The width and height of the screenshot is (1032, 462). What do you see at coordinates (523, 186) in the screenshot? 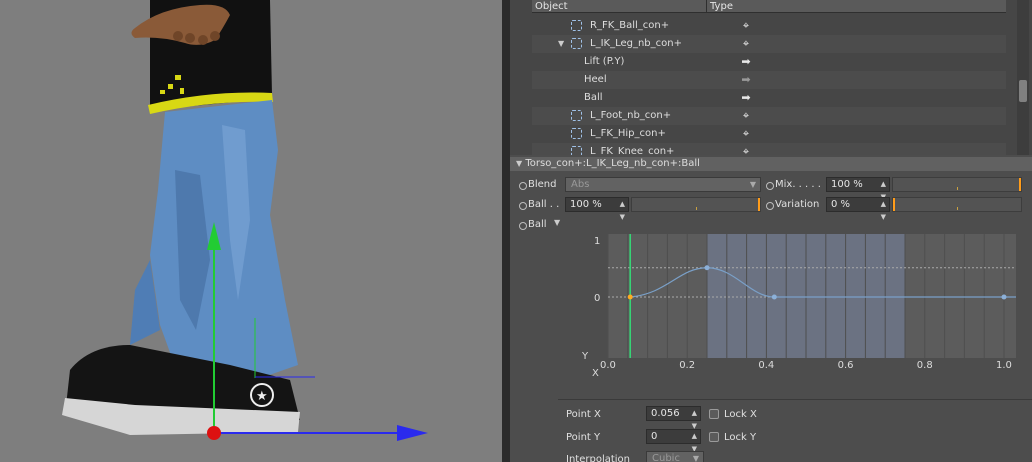
I see `blend-animate-radio` at bounding box center [523, 186].